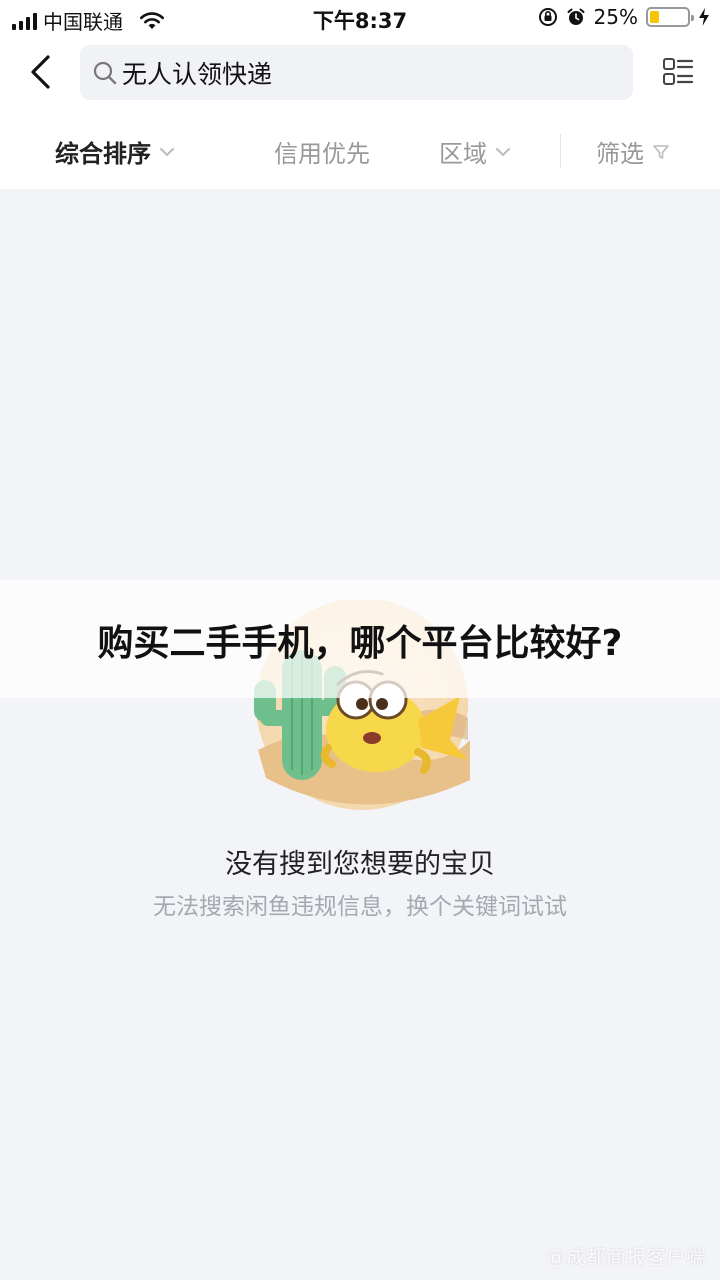 The width and height of the screenshot is (720, 1280). Describe the element at coordinates (560, 151) in the screenshot. I see `filter-divider` at that location.